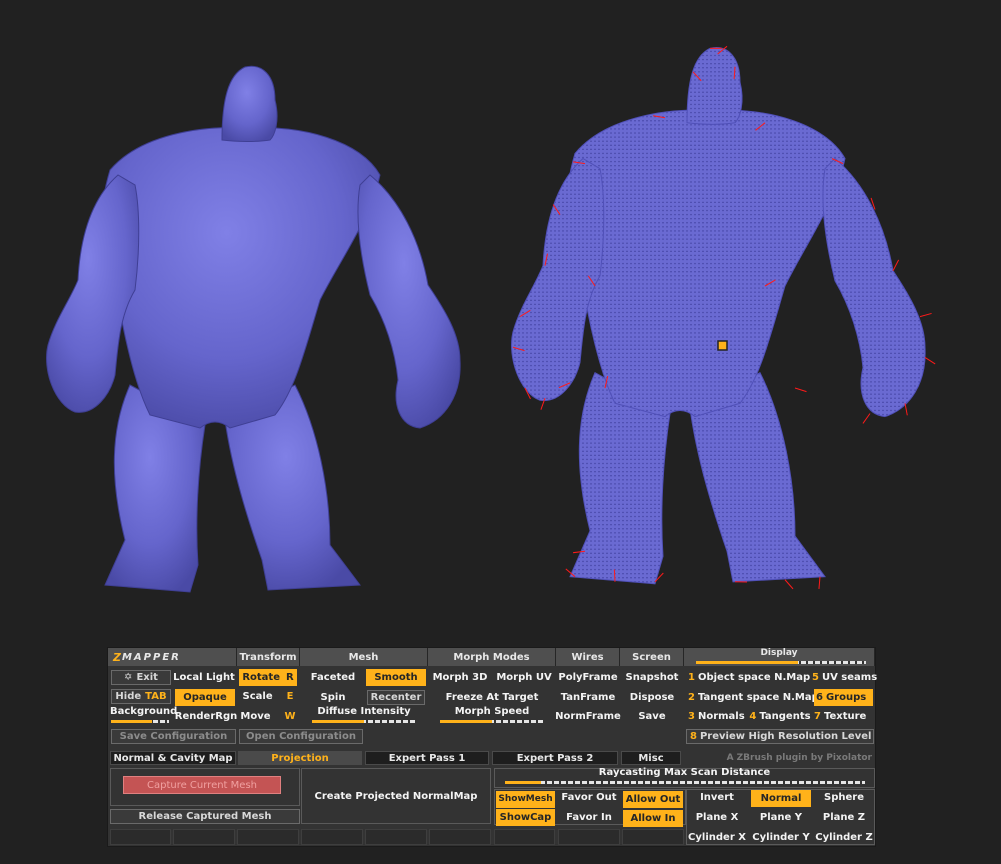 This screenshot has width=1001, height=864. I want to click on plane-x-button: Plane X, so click(717, 817).